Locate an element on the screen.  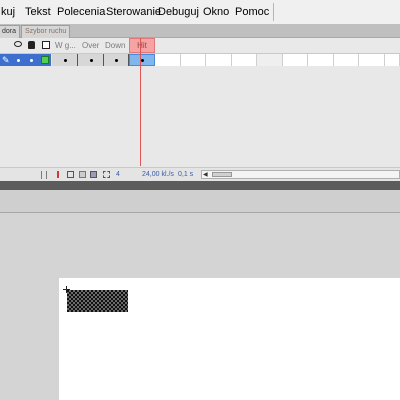
menu-control: Sterowanie is located at coordinates (133, 12).